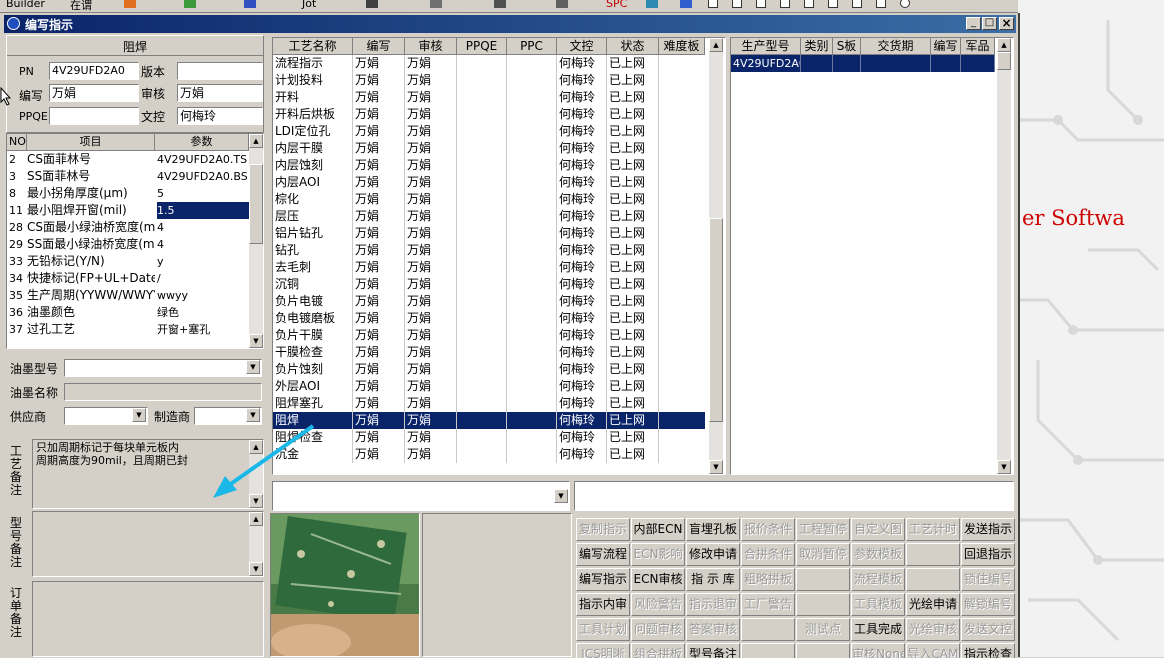 Image resolution: width=1164 pixels, height=658 pixels. Describe the element at coordinates (148, 544) in the screenshot. I see `model-note-textarea: ▲ ▼` at that location.